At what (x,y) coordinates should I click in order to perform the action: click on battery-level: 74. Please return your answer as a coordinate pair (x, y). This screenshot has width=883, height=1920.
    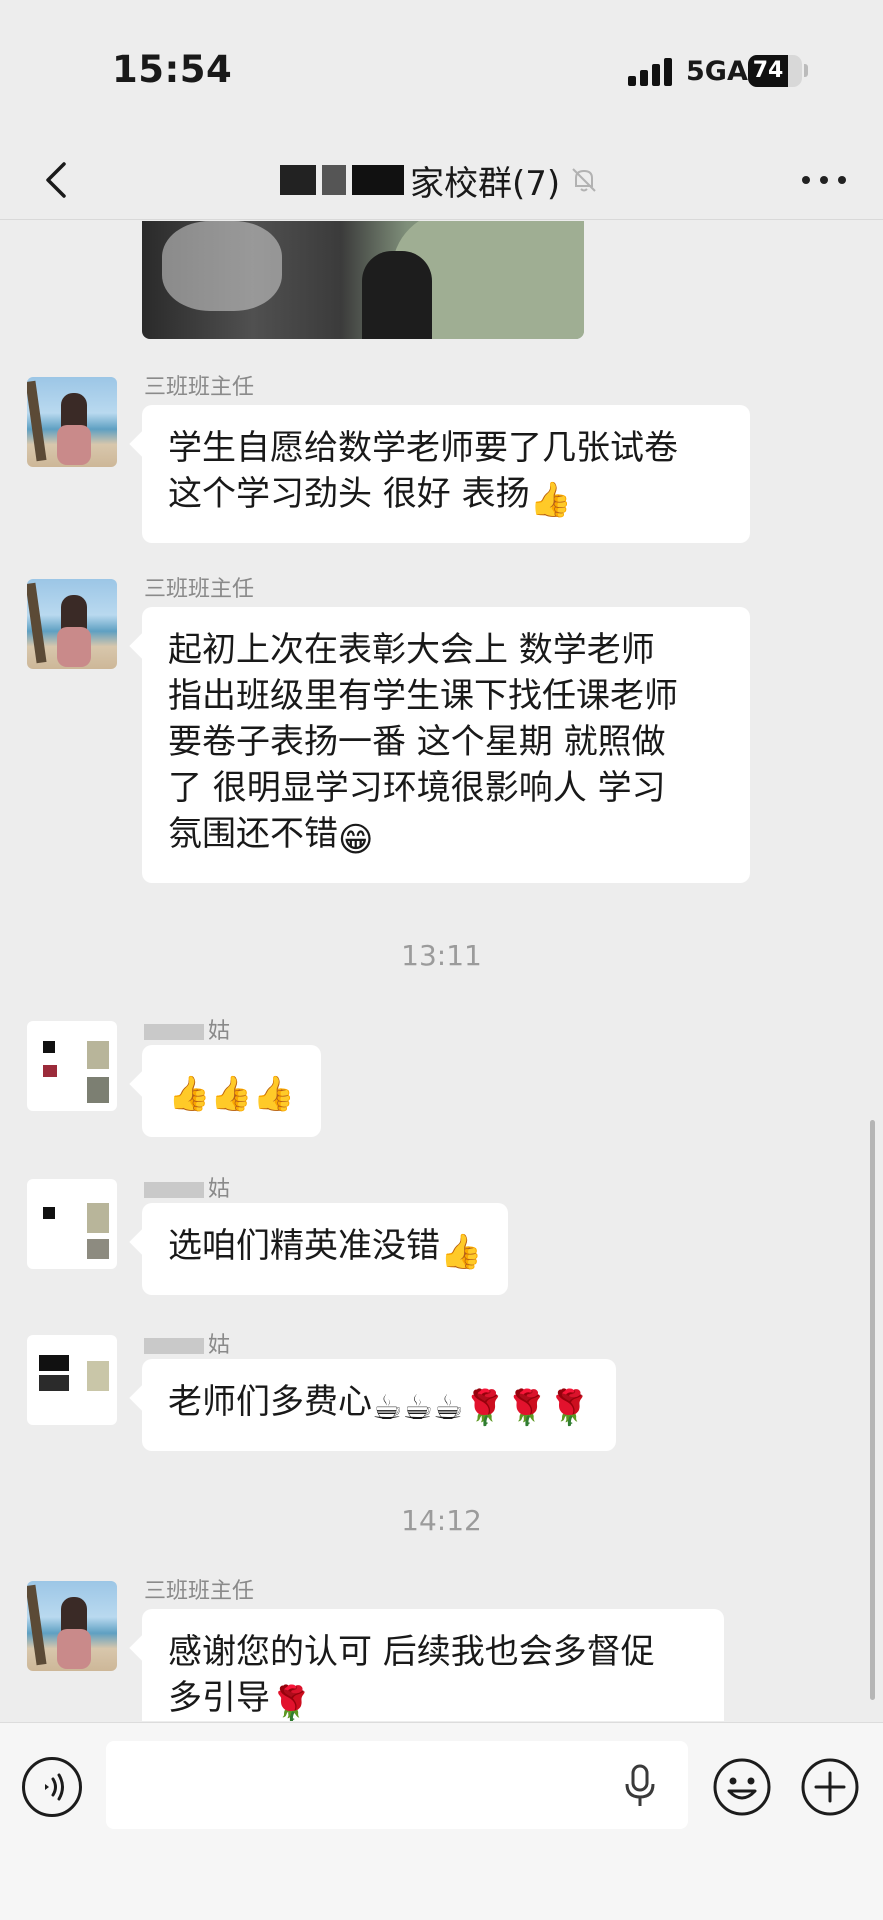
    Looking at the image, I should click on (768, 70).